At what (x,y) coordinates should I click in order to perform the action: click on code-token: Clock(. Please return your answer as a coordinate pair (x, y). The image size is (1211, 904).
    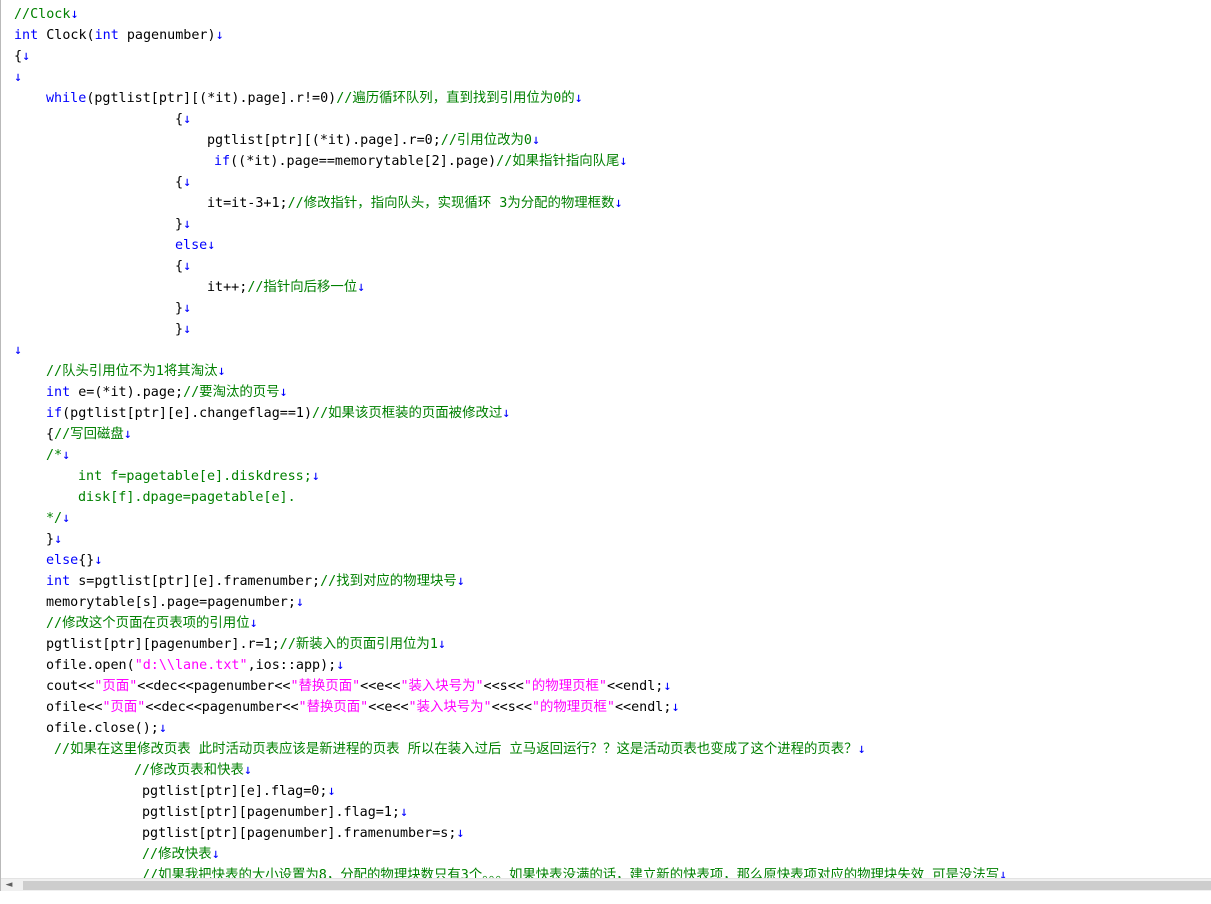
    Looking at the image, I should click on (66, 35).